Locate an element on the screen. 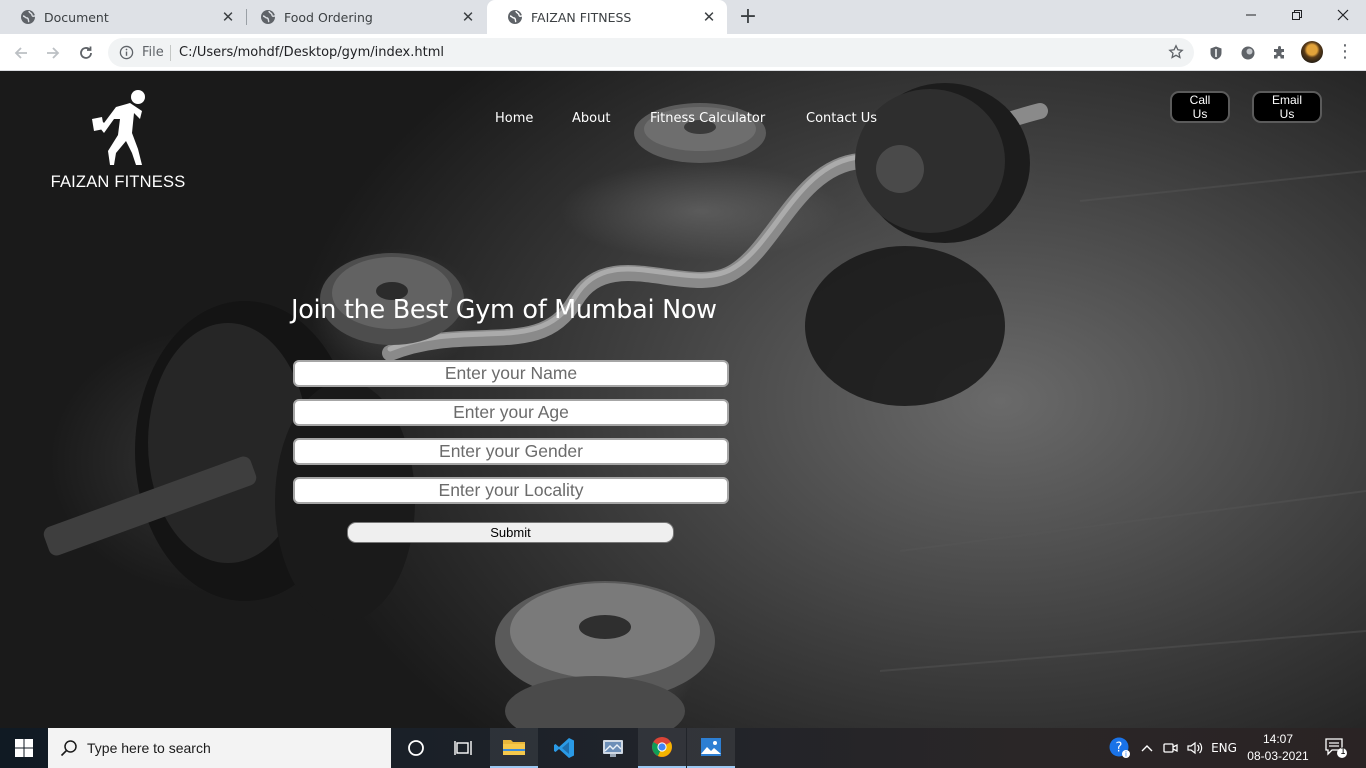 This screenshot has height=768, width=1366. email-us-button: Email Us is located at coordinates (1287, 107).